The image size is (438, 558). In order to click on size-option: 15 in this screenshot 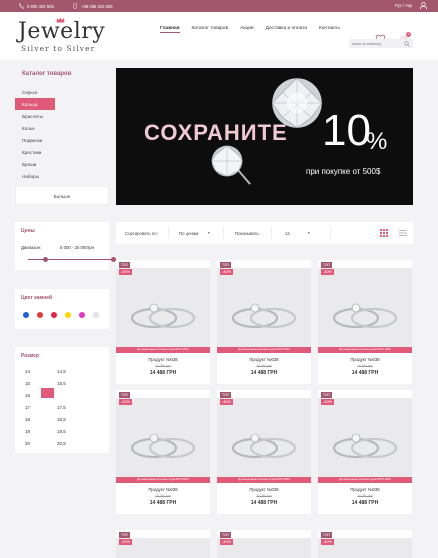, I will do `click(27, 383)`.